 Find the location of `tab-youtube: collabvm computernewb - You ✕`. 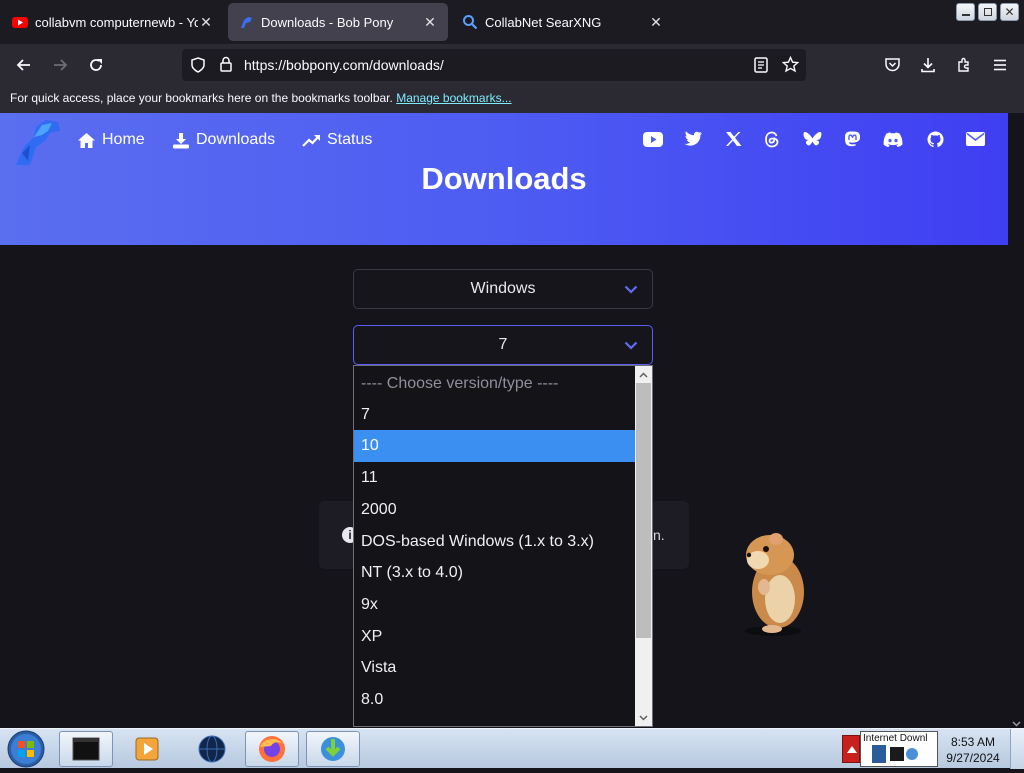

tab-youtube: collabvm computernewb - You ✕ is located at coordinates (113, 22).